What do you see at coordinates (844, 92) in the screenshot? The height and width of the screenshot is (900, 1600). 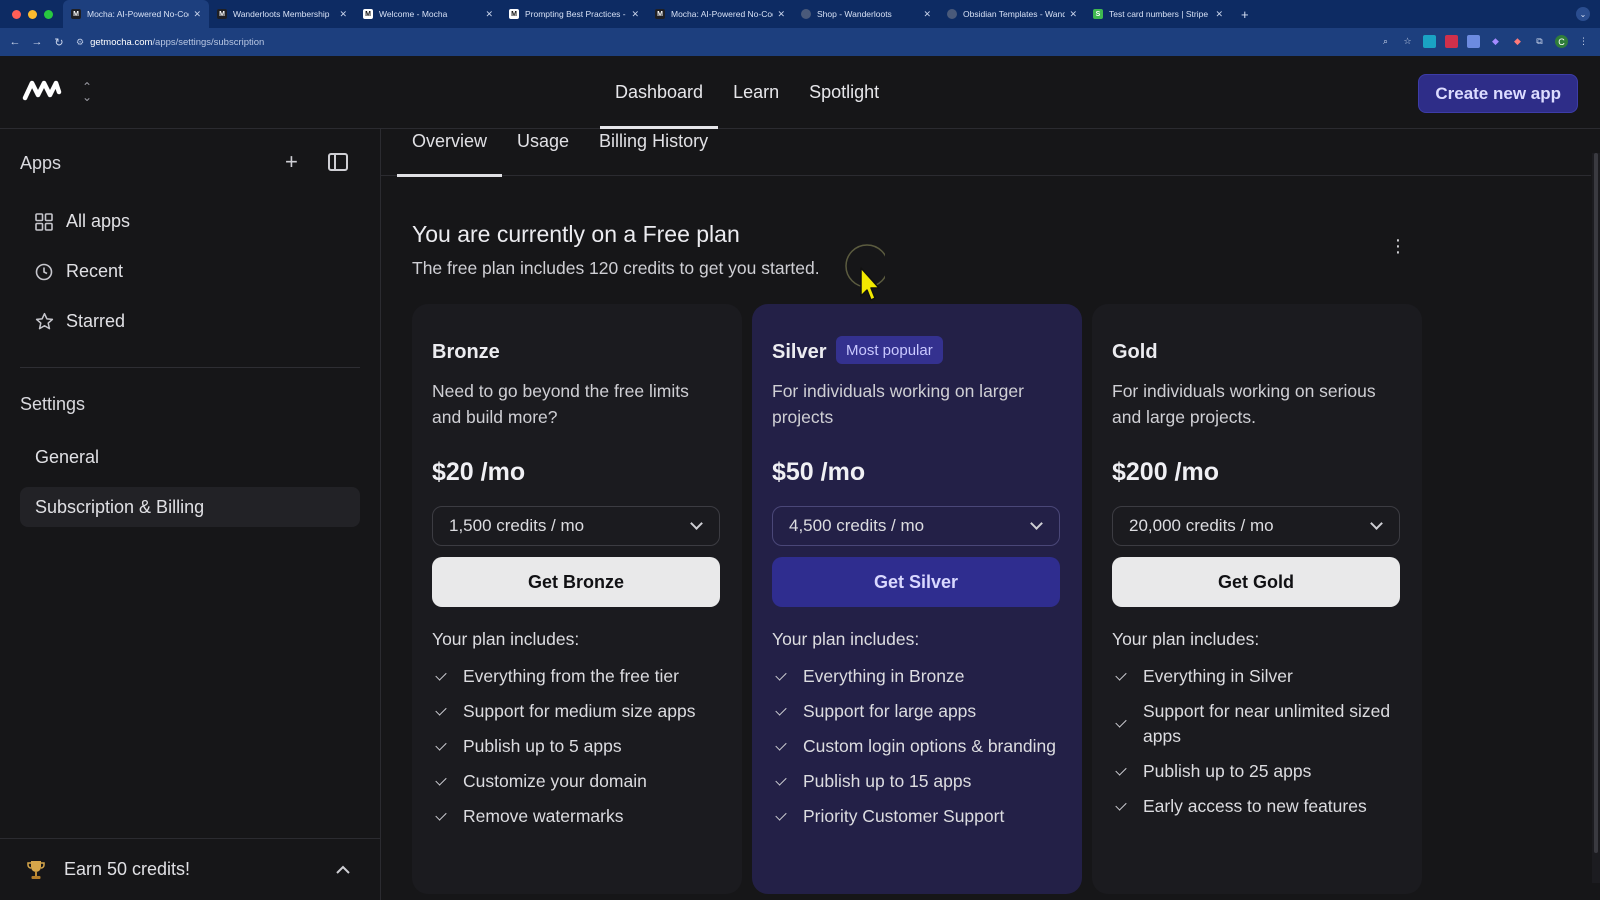 I see `nav-spotlight: Spotlight` at bounding box center [844, 92].